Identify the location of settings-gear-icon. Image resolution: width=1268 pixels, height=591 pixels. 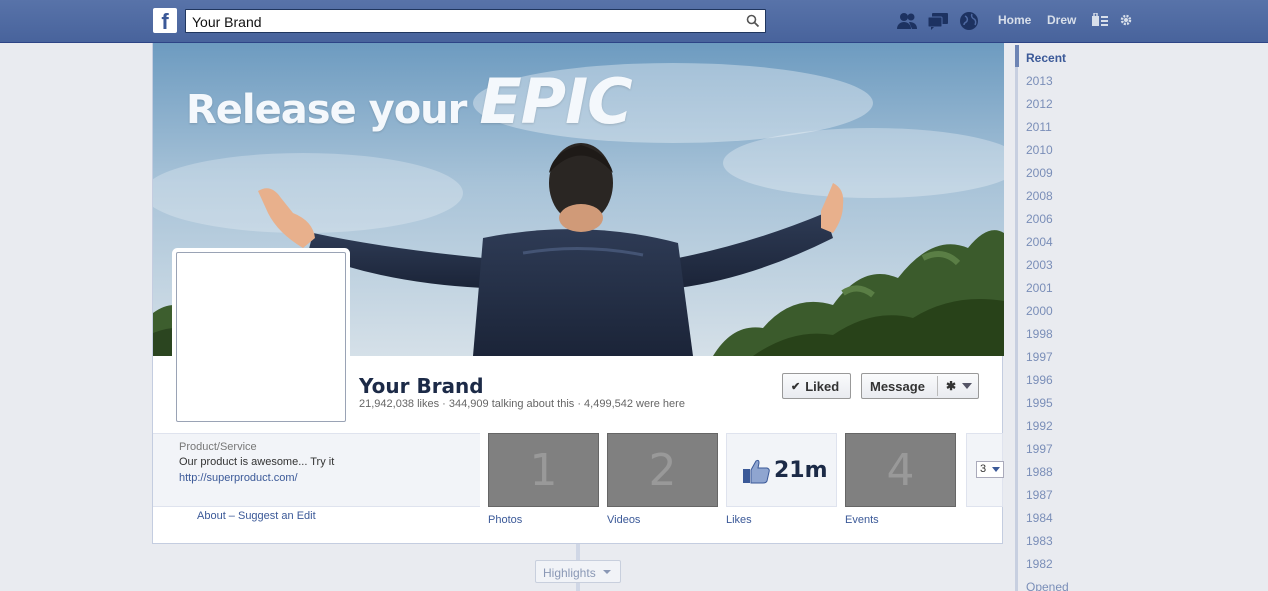
(1126, 20).